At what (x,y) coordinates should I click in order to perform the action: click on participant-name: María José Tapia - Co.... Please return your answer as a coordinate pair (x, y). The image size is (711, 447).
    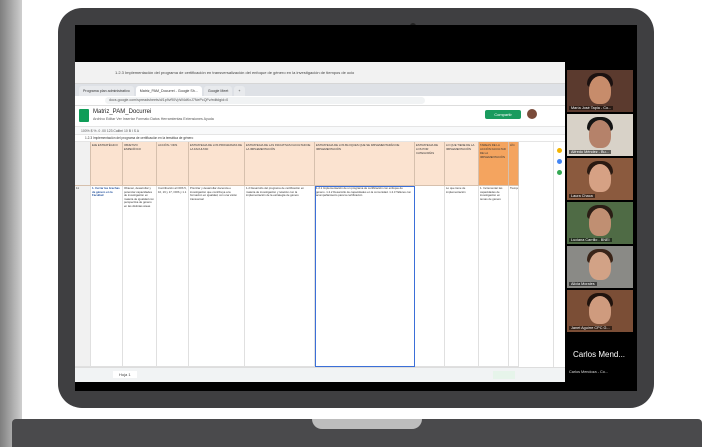
    Looking at the image, I should click on (591, 108).